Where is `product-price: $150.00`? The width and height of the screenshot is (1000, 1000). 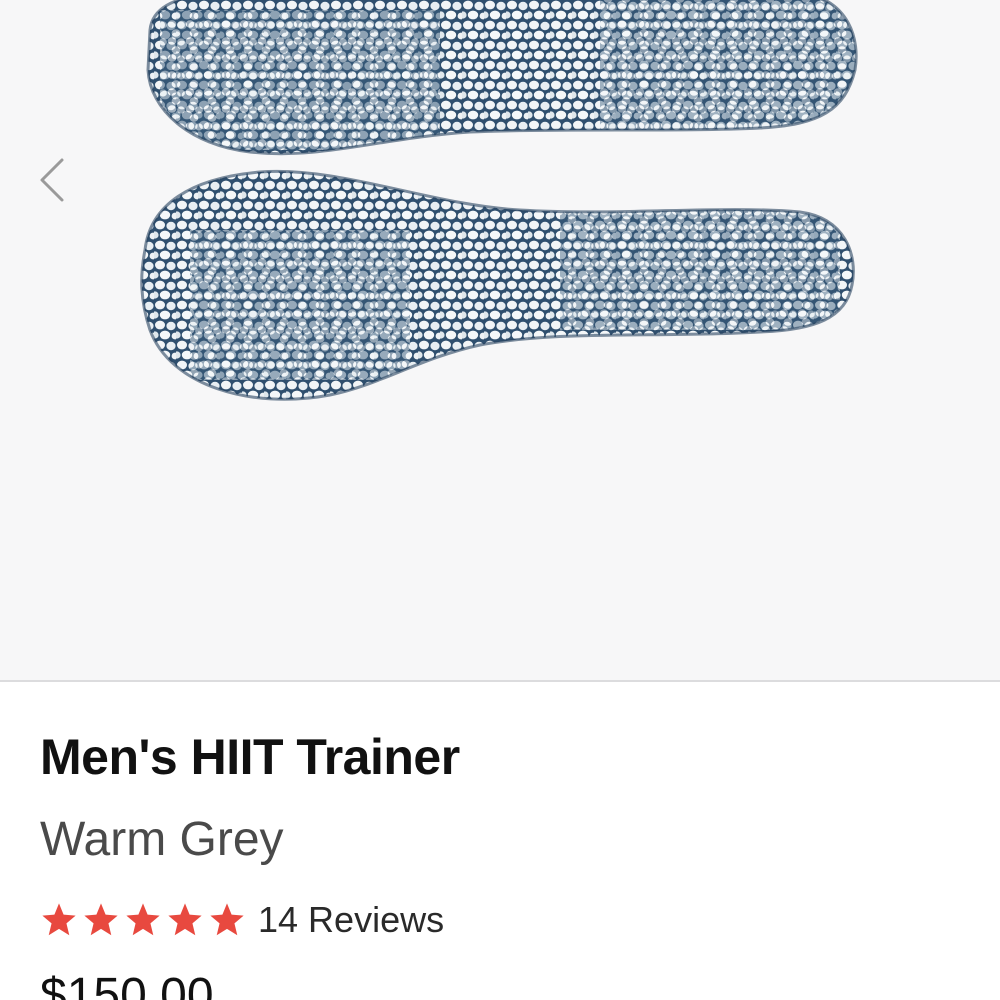 product-price: $150.00 is located at coordinates (127, 984).